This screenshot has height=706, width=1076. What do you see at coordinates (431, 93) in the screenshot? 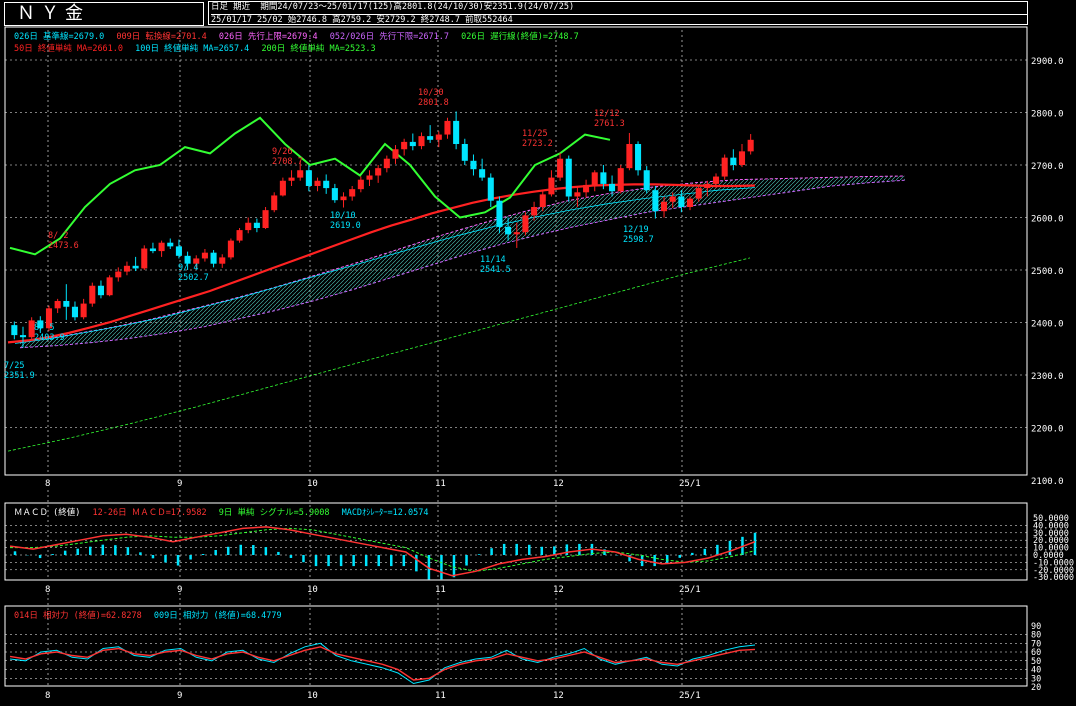
I see `annotation-date: 10/30` at bounding box center [431, 93].